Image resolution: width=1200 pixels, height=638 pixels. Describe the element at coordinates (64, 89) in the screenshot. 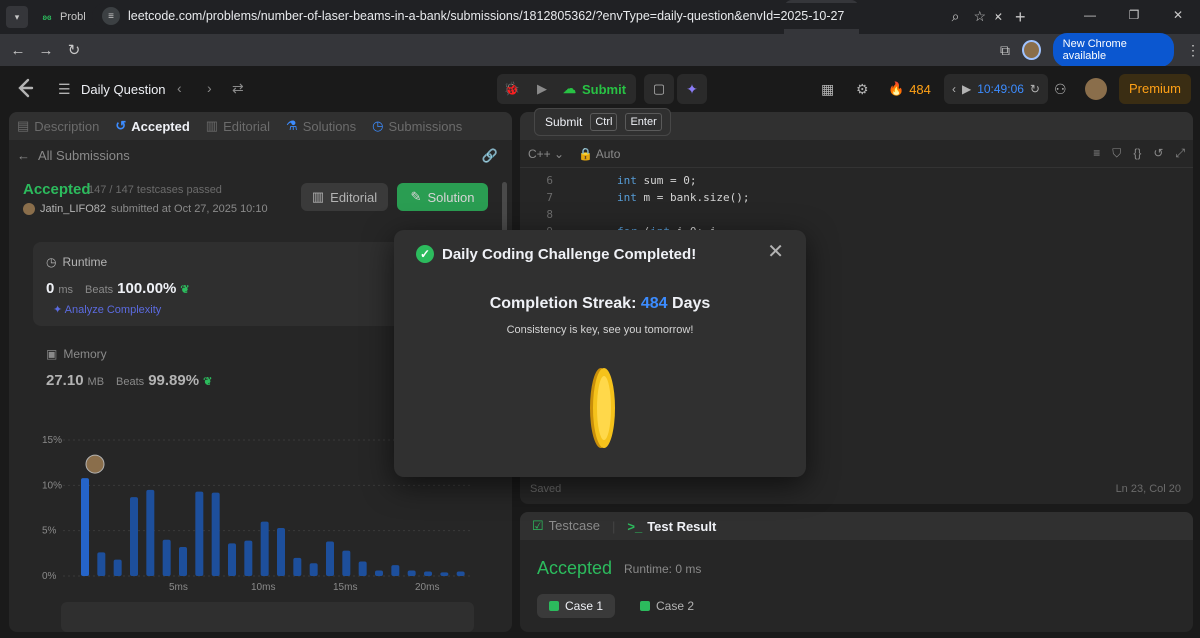

I see `problem-list-icon: ☰` at that location.